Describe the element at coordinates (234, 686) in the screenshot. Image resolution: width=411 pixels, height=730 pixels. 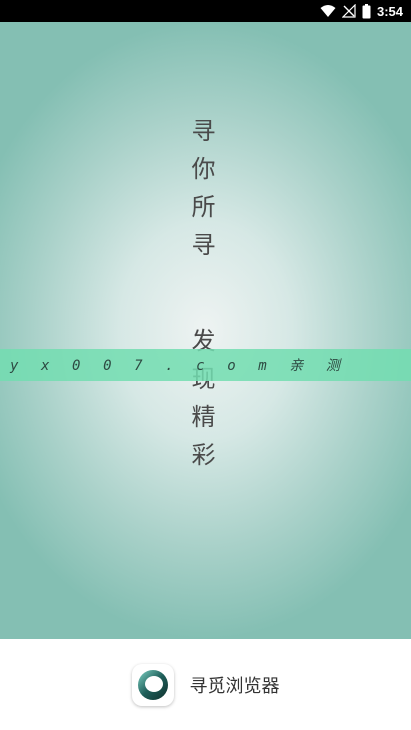
I see `app-name: 寻觅浏览器` at that location.